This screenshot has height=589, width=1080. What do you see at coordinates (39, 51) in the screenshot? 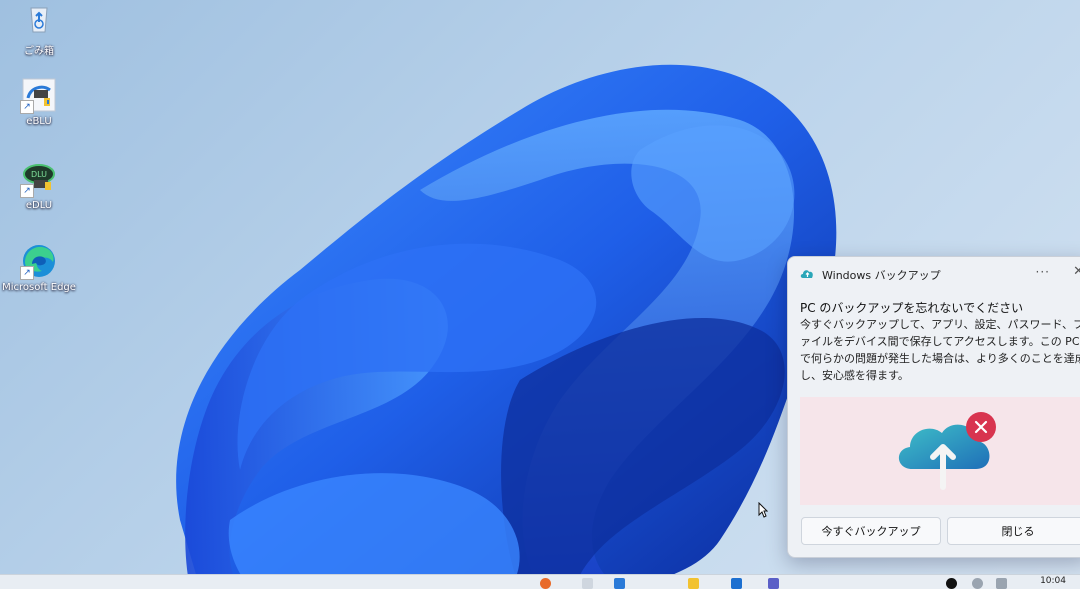
I see `desktop-icon-label: ごみ箱` at bounding box center [39, 51].